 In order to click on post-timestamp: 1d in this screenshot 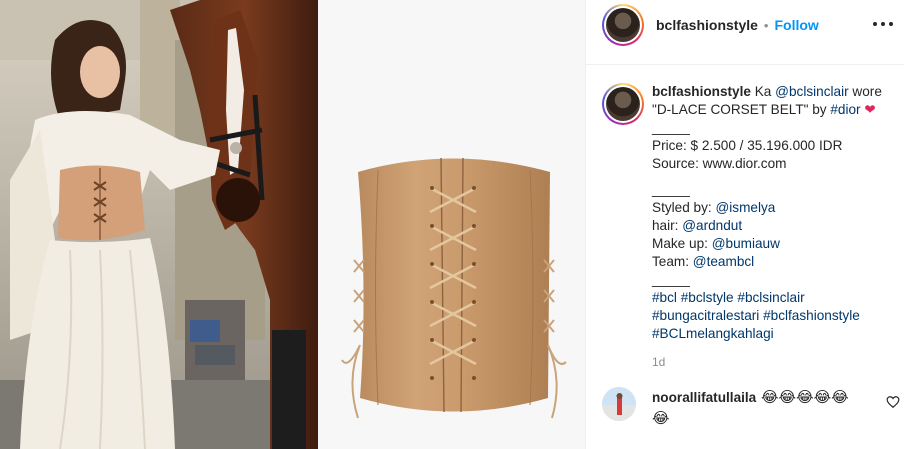, I will do `click(772, 362)`.